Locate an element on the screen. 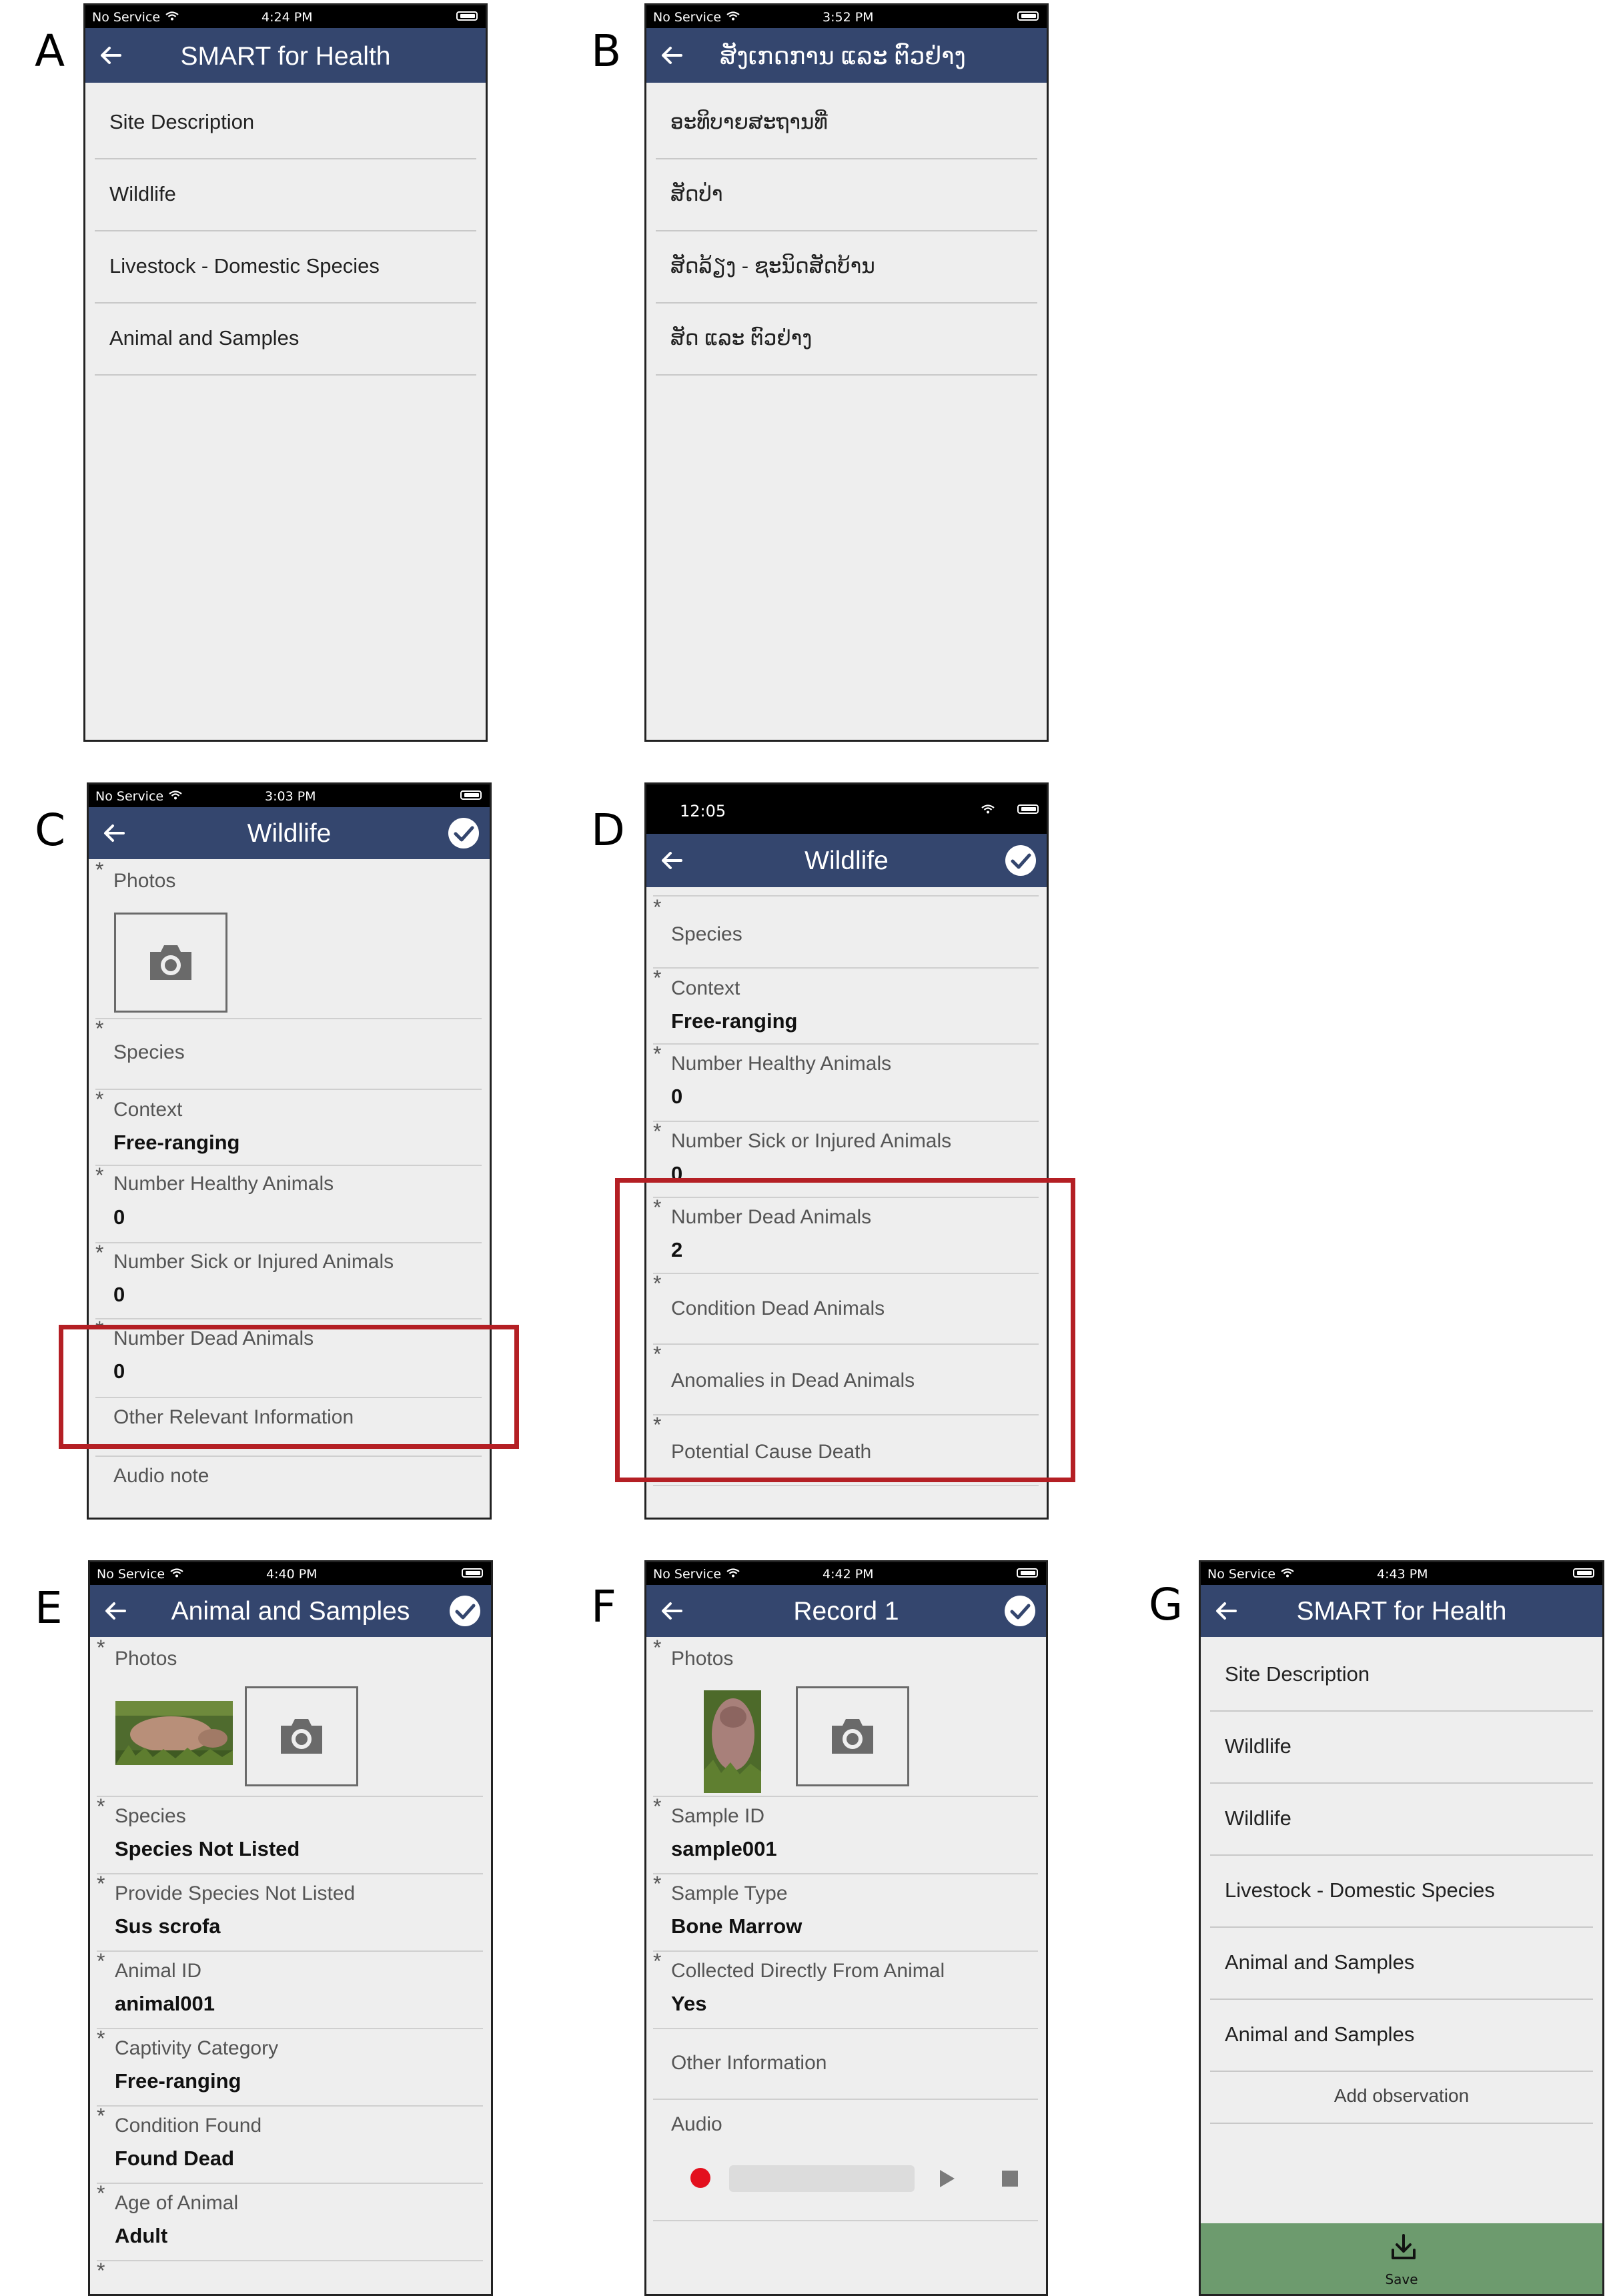 This screenshot has width=1605, height=2296. menu-item-label: Site Description is located at coordinates (1297, 1674).